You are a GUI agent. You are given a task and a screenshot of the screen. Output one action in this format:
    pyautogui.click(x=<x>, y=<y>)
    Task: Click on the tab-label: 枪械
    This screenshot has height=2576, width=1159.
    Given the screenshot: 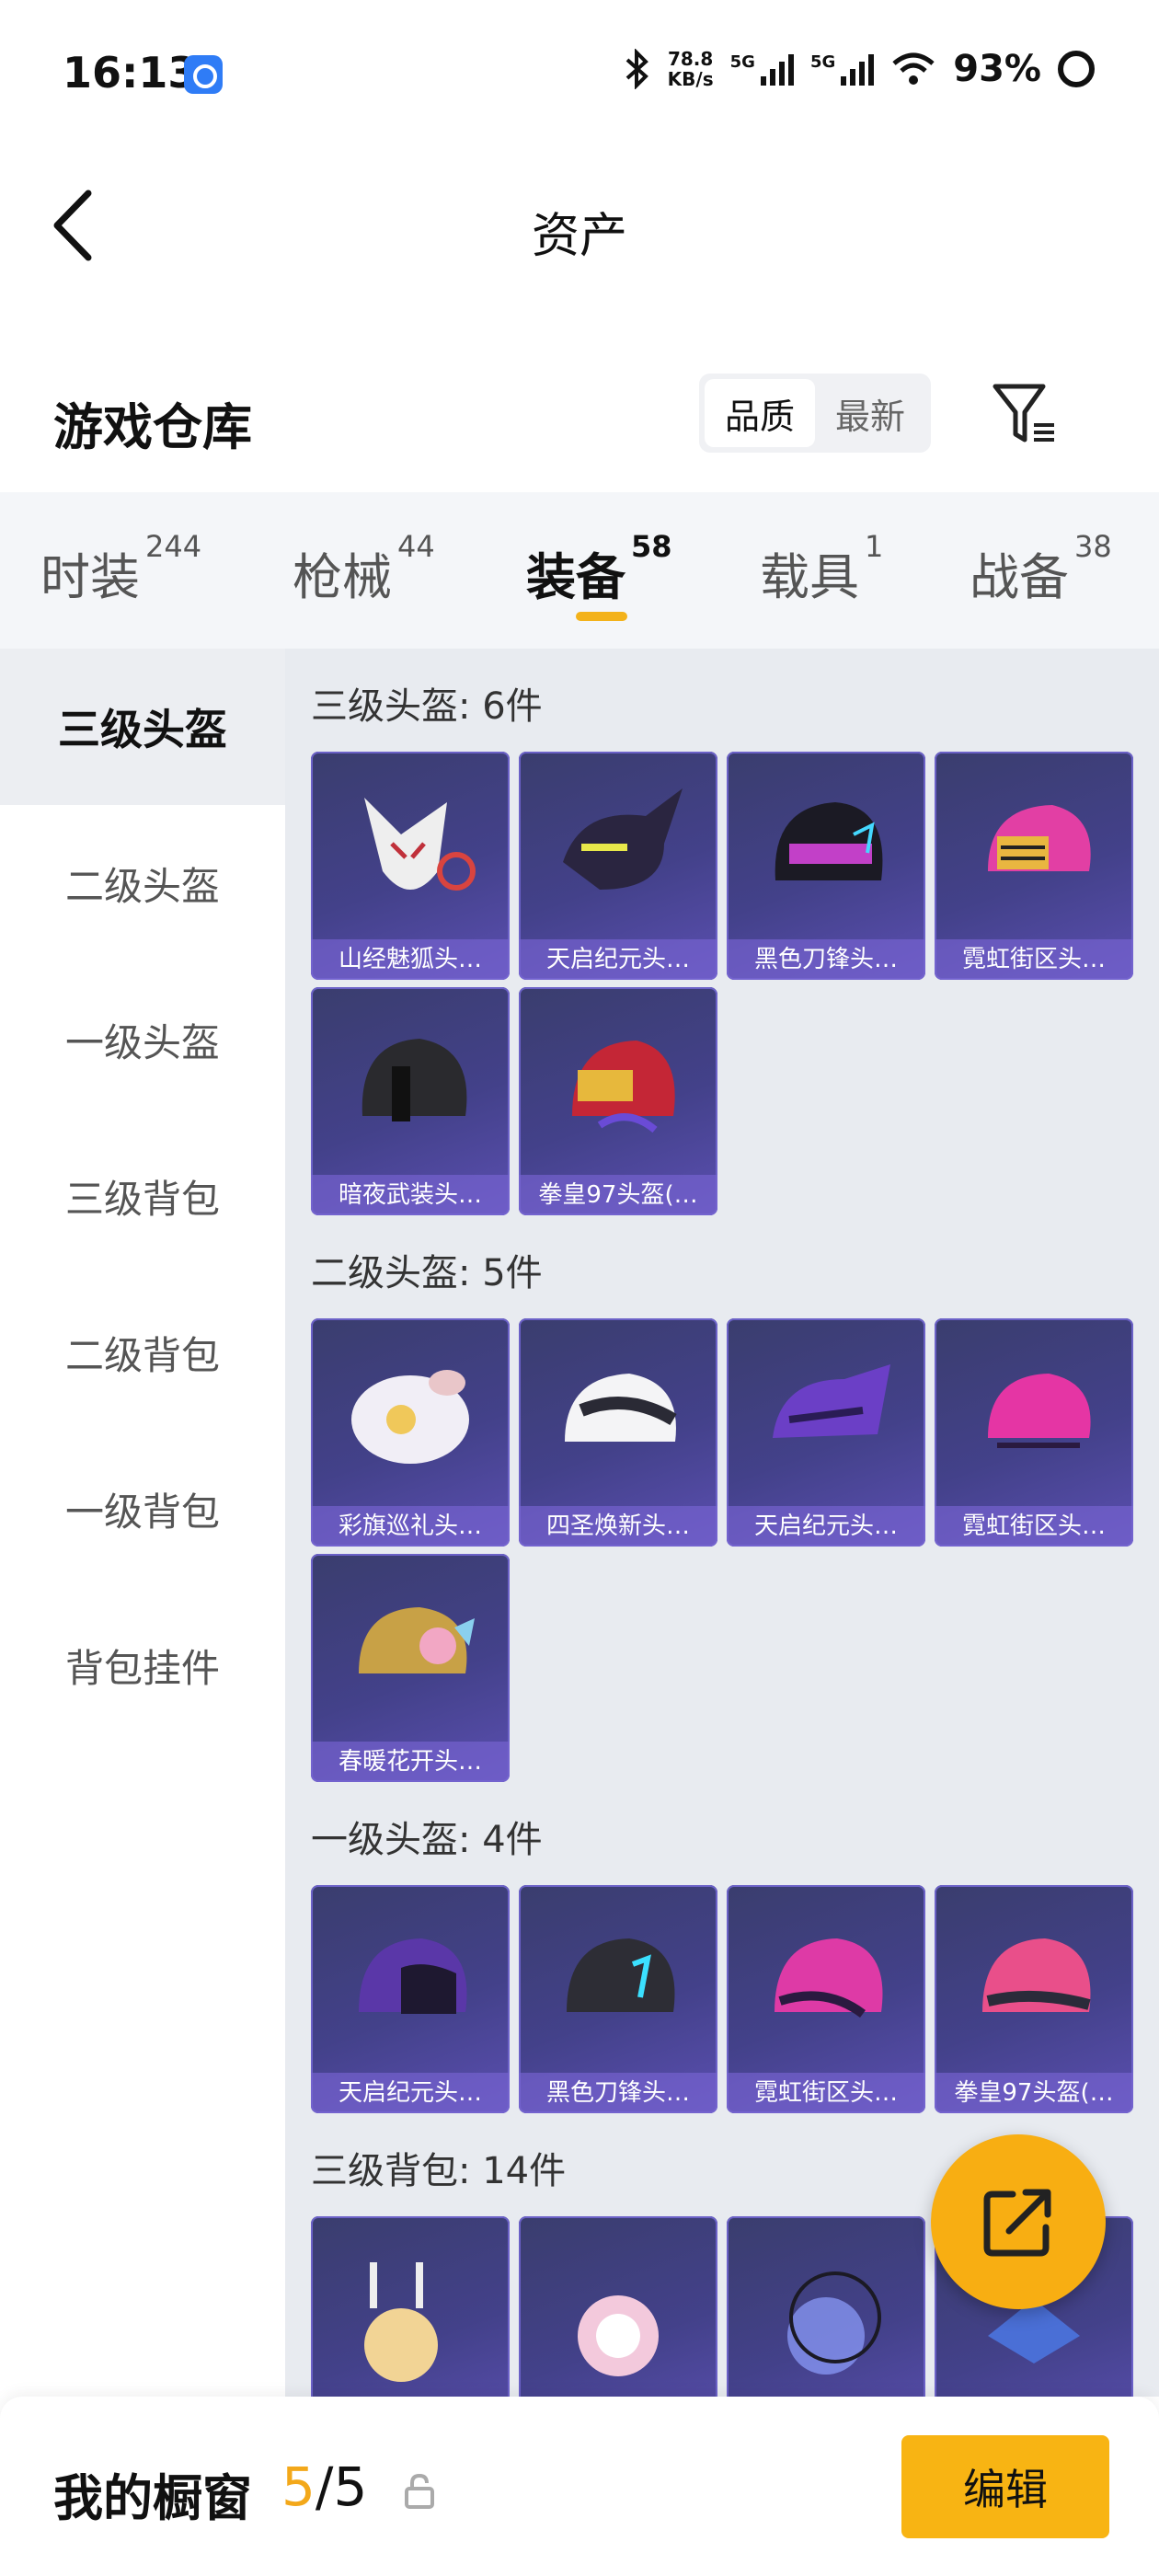 What is the action you would take?
    pyautogui.click(x=342, y=577)
    